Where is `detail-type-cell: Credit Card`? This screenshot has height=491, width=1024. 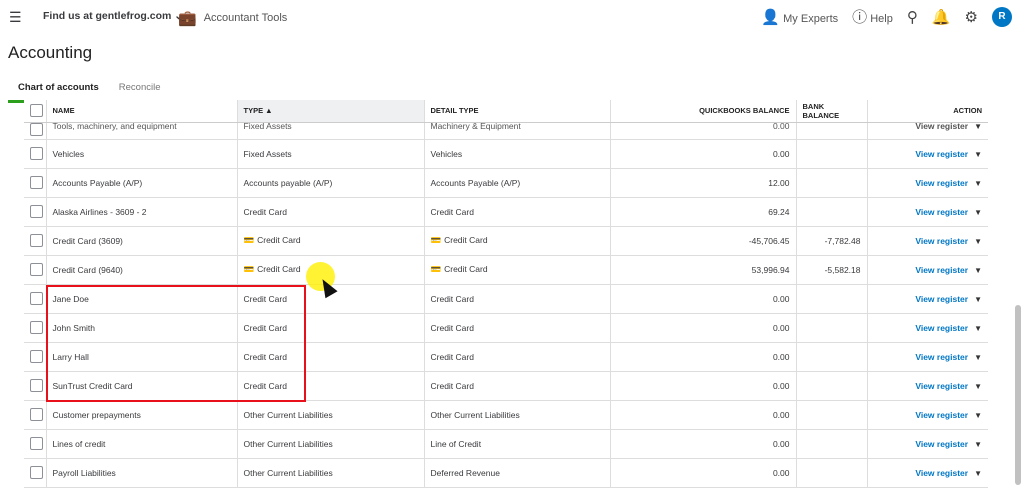
detail-type-cell: Credit Card is located at coordinates (517, 386).